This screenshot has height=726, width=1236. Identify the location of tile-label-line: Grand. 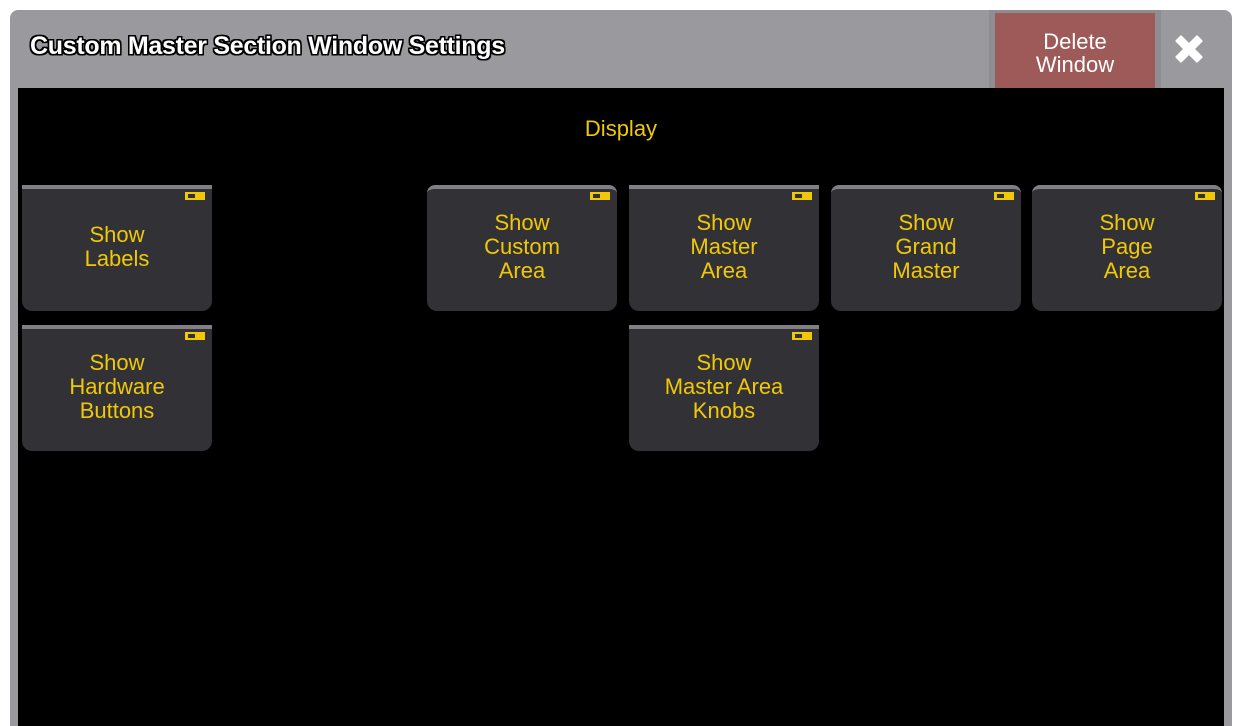
(926, 246).